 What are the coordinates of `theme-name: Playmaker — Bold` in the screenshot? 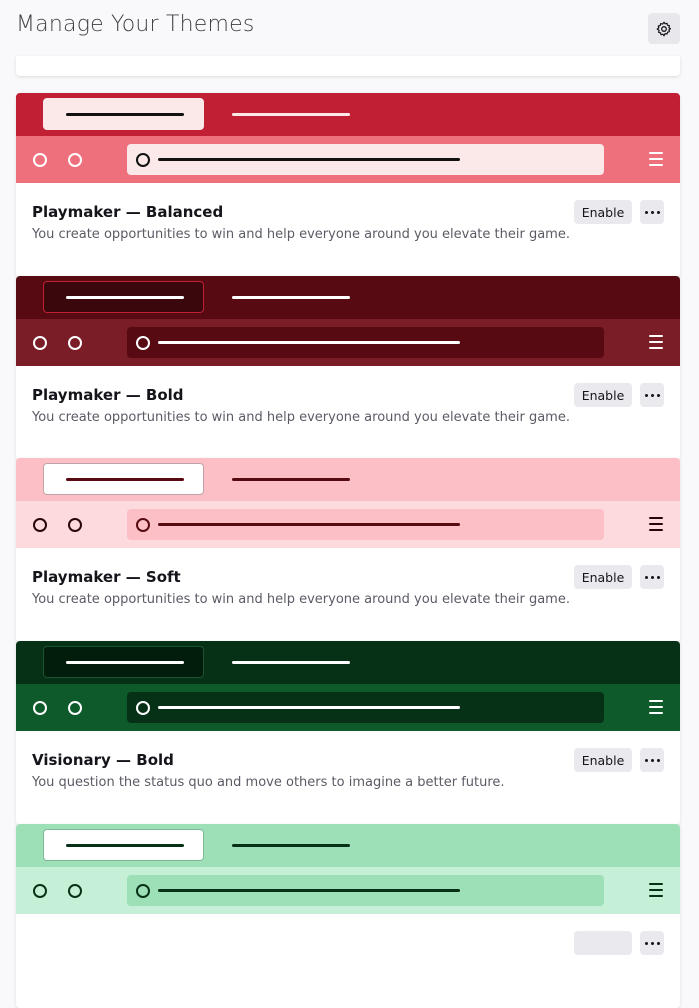 It's located at (108, 395).